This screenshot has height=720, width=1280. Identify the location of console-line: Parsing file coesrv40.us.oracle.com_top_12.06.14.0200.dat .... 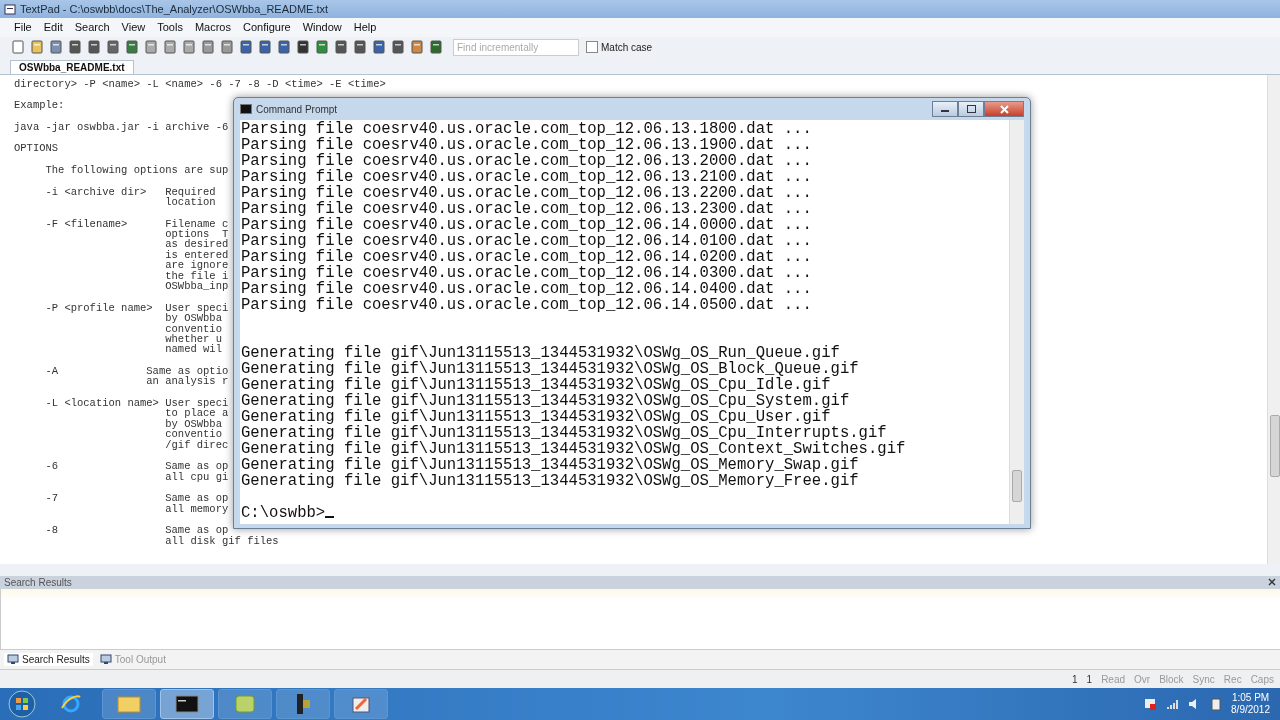
(526, 257).